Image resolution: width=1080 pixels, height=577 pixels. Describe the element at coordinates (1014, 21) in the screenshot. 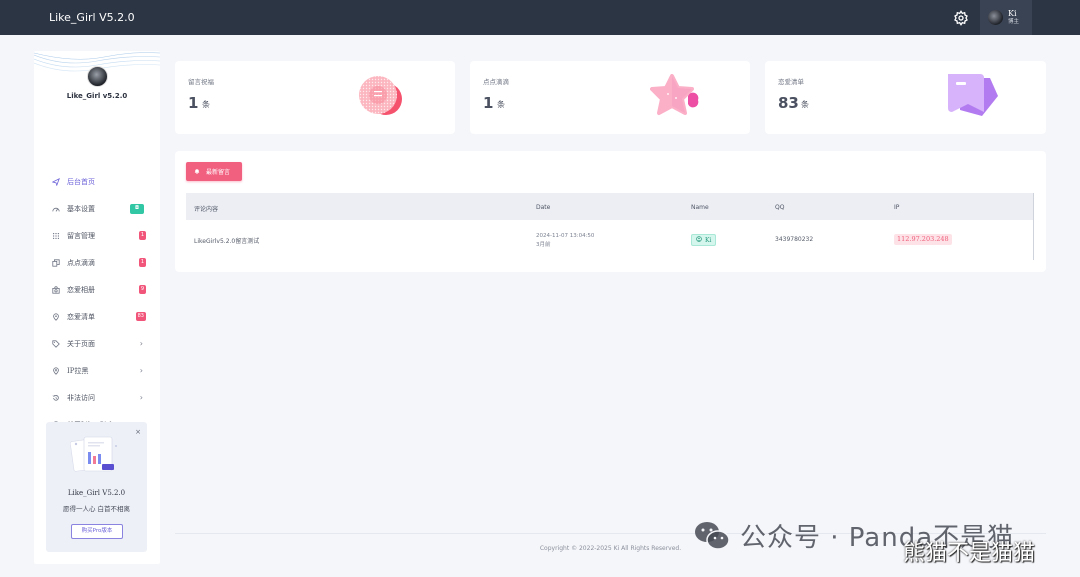

I see `user-role: 博主` at that location.